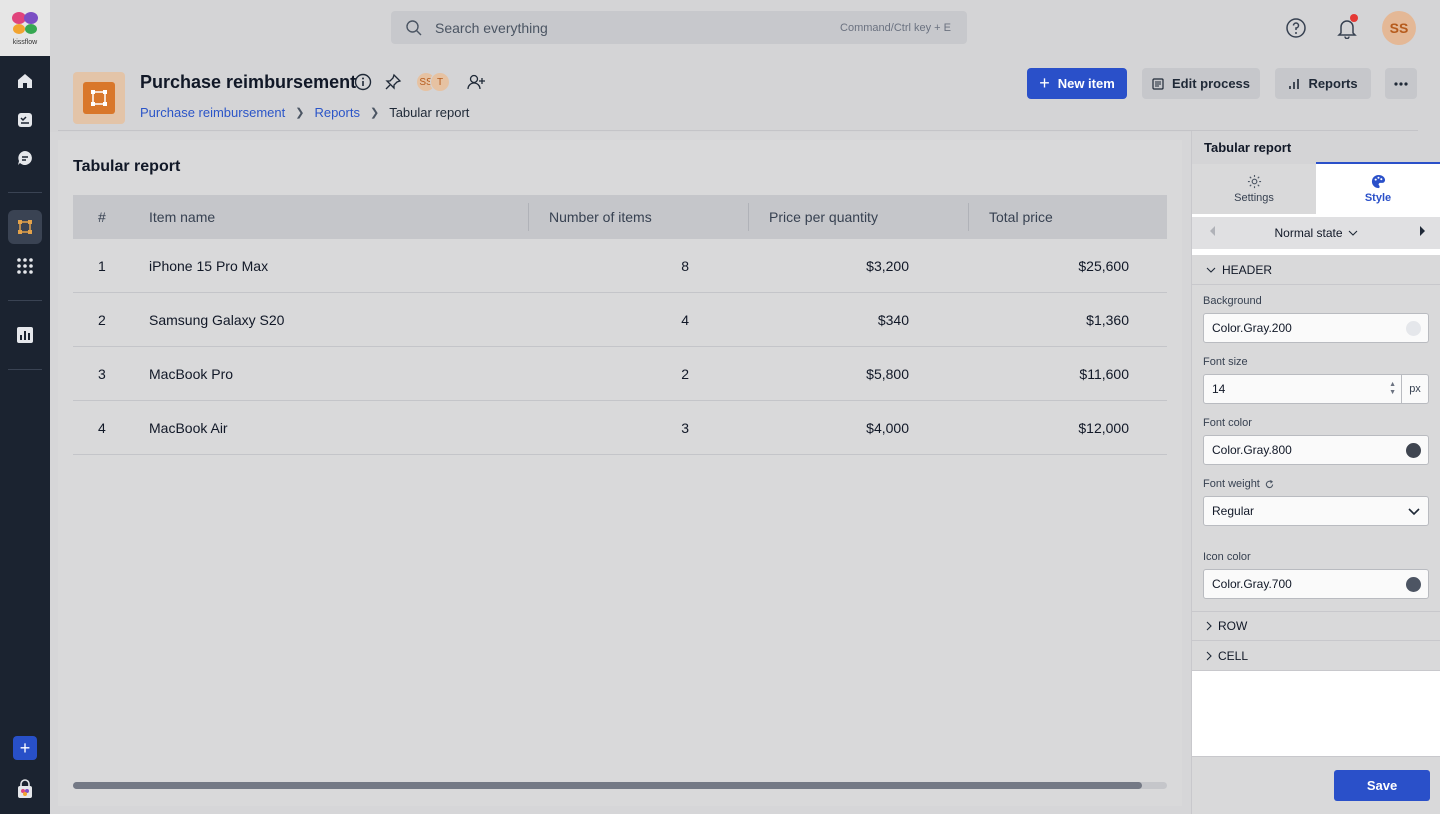 The image size is (1440, 814). Describe the element at coordinates (1158, 83) in the screenshot. I see `edit-process-icon` at that location.